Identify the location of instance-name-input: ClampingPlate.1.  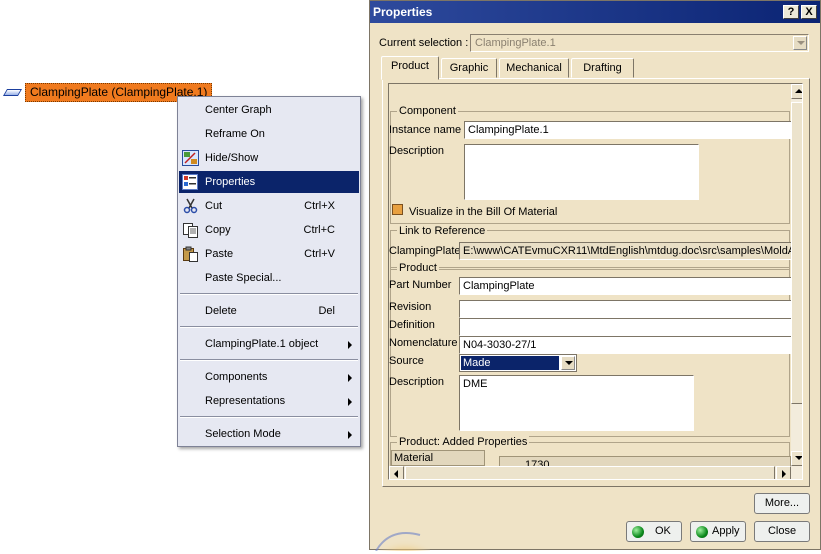
(629, 130).